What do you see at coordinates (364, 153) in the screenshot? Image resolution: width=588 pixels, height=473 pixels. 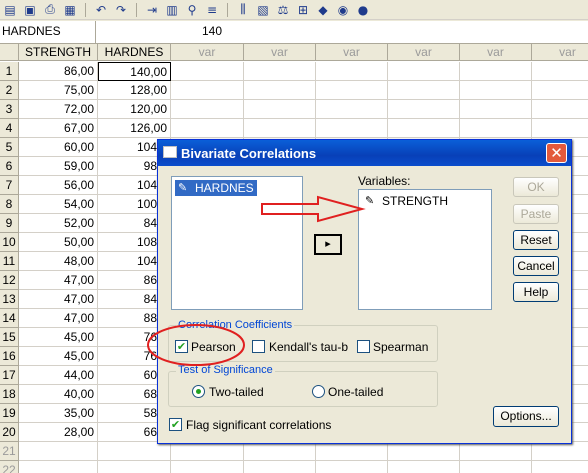 I see `dialog-titlebar: Bivariate Correlations ✕` at bounding box center [364, 153].